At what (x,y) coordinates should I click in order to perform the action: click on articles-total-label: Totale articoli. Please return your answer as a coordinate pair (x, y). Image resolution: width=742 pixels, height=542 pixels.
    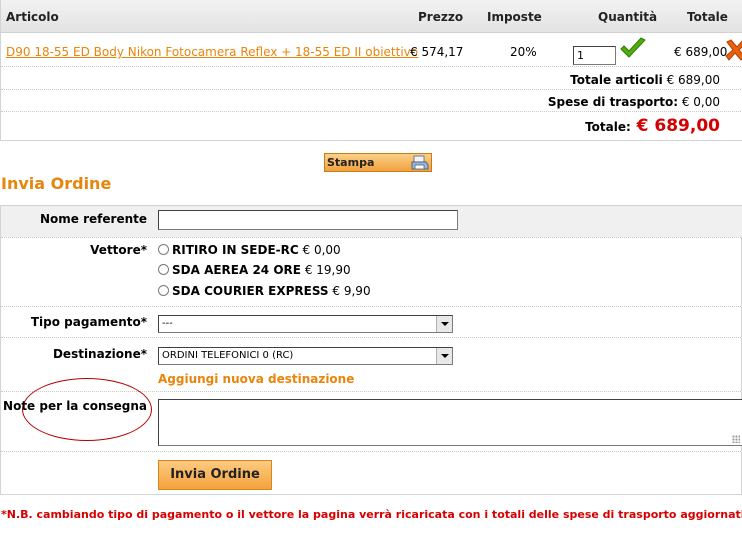
    Looking at the image, I should click on (616, 80).